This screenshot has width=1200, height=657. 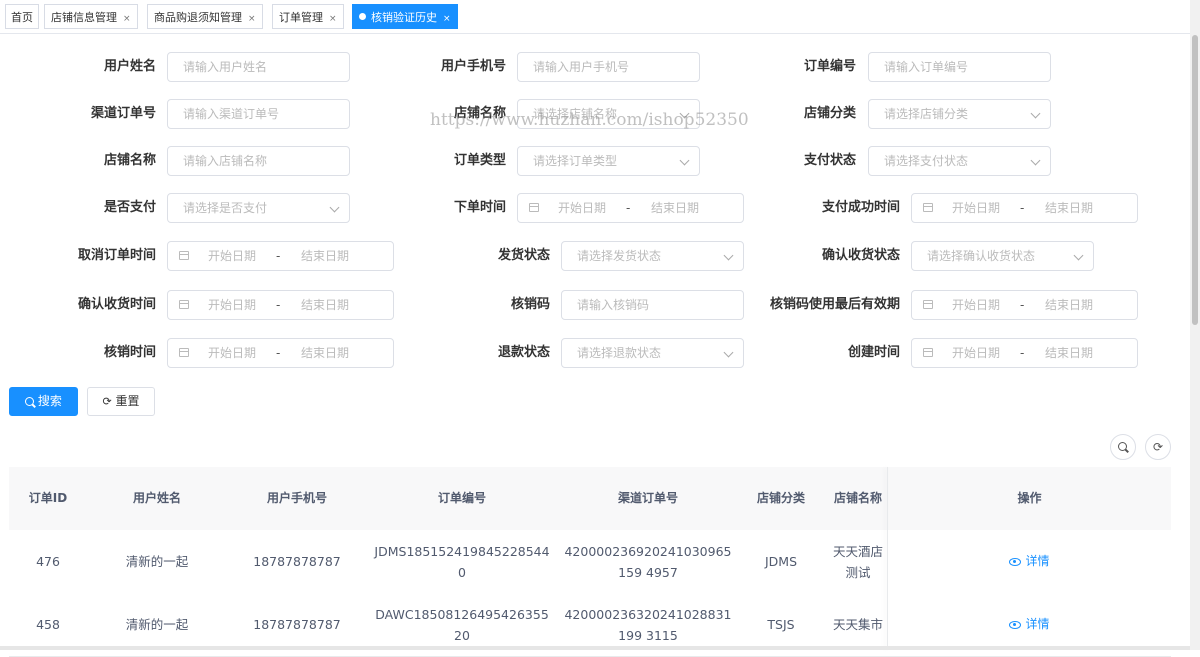 What do you see at coordinates (157, 561) in the screenshot?
I see `cell-user-name: 清新的一起` at bounding box center [157, 561].